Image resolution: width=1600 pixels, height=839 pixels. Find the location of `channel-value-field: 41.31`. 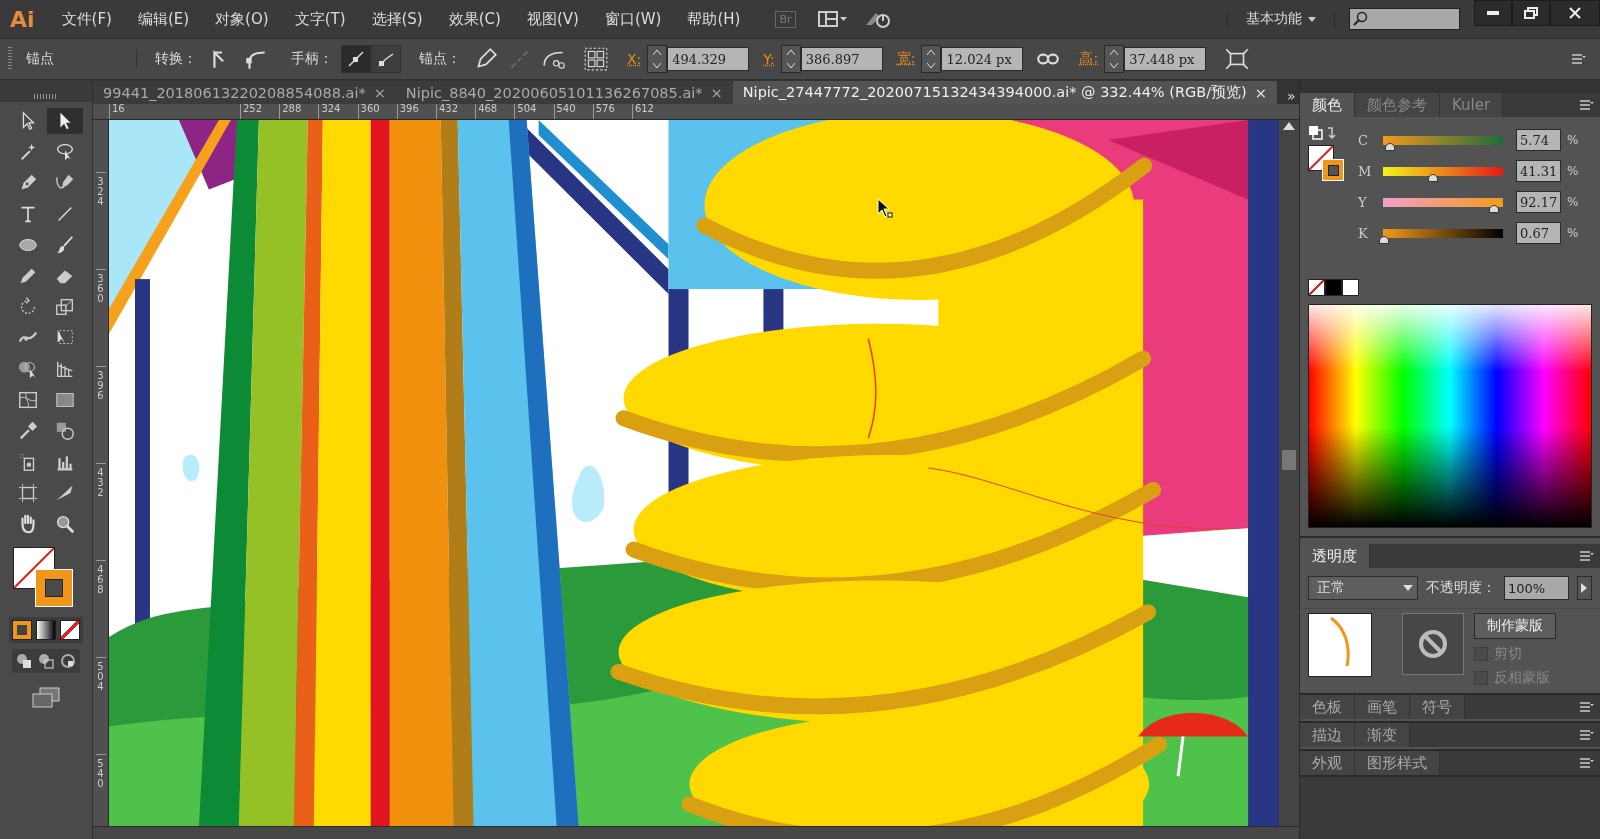

channel-value-field: 41.31 is located at coordinates (1538, 171).